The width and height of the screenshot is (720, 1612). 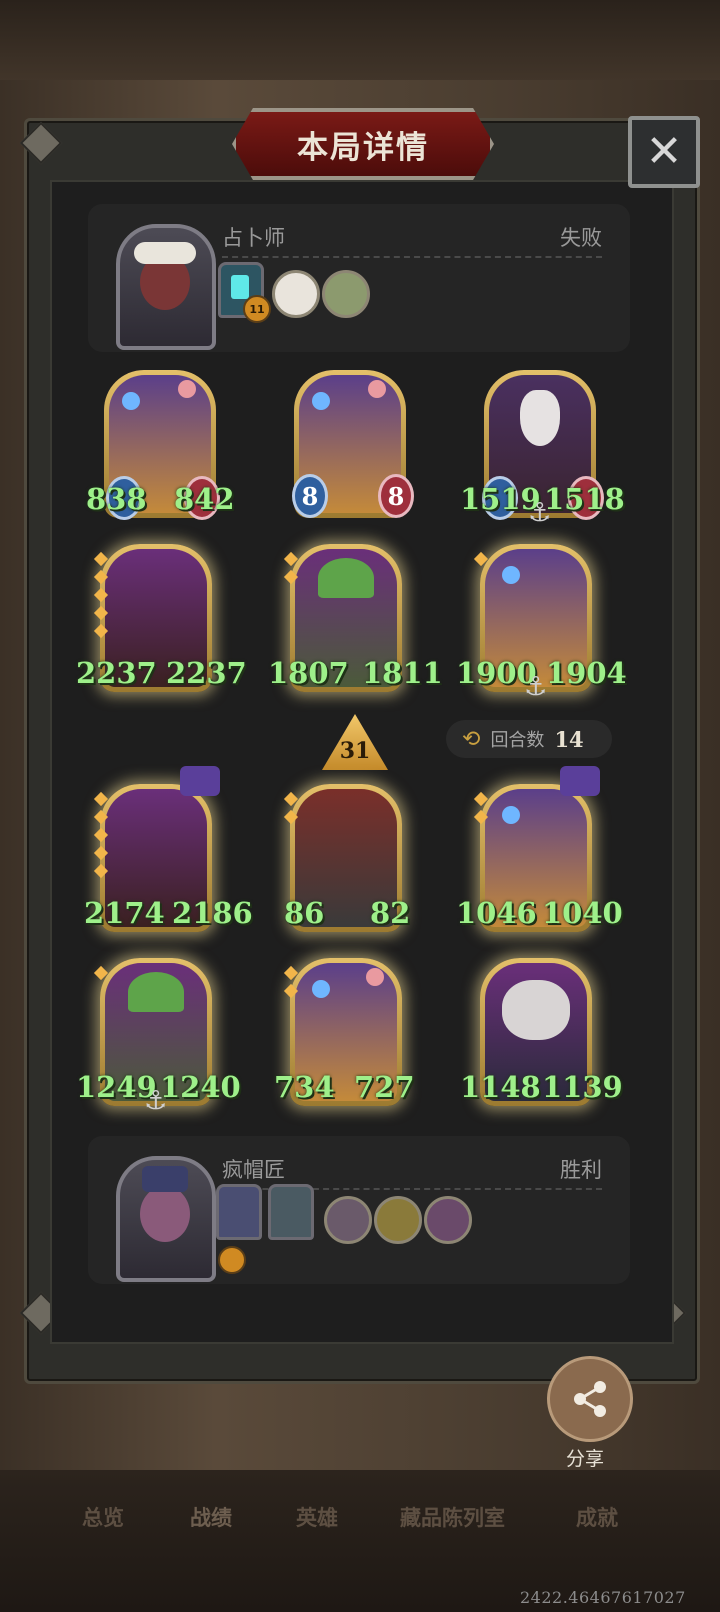 I want to click on minion-attack: 838, so click(x=116, y=499).